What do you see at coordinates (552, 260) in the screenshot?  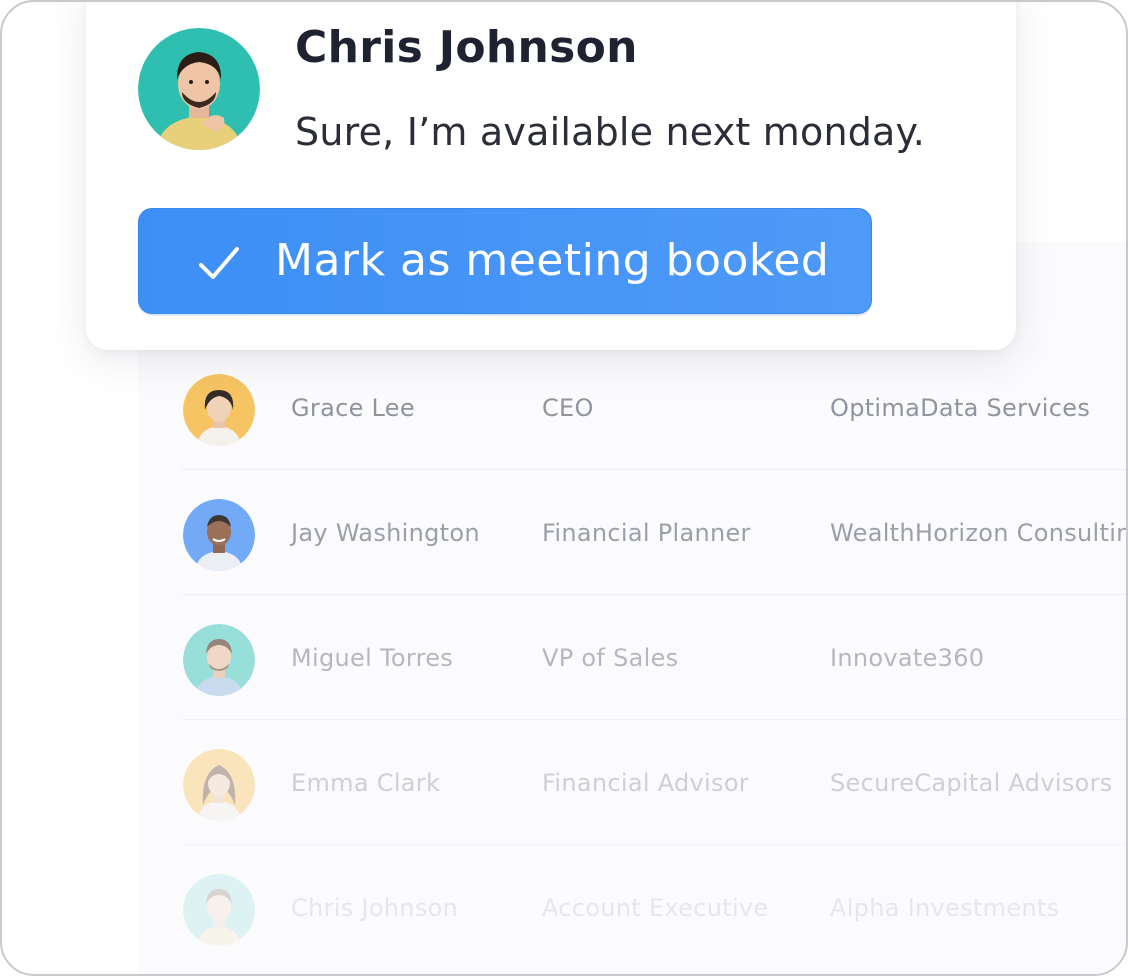 I see `mark-meeting-booked-label: Mark as meeting booked` at bounding box center [552, 260].